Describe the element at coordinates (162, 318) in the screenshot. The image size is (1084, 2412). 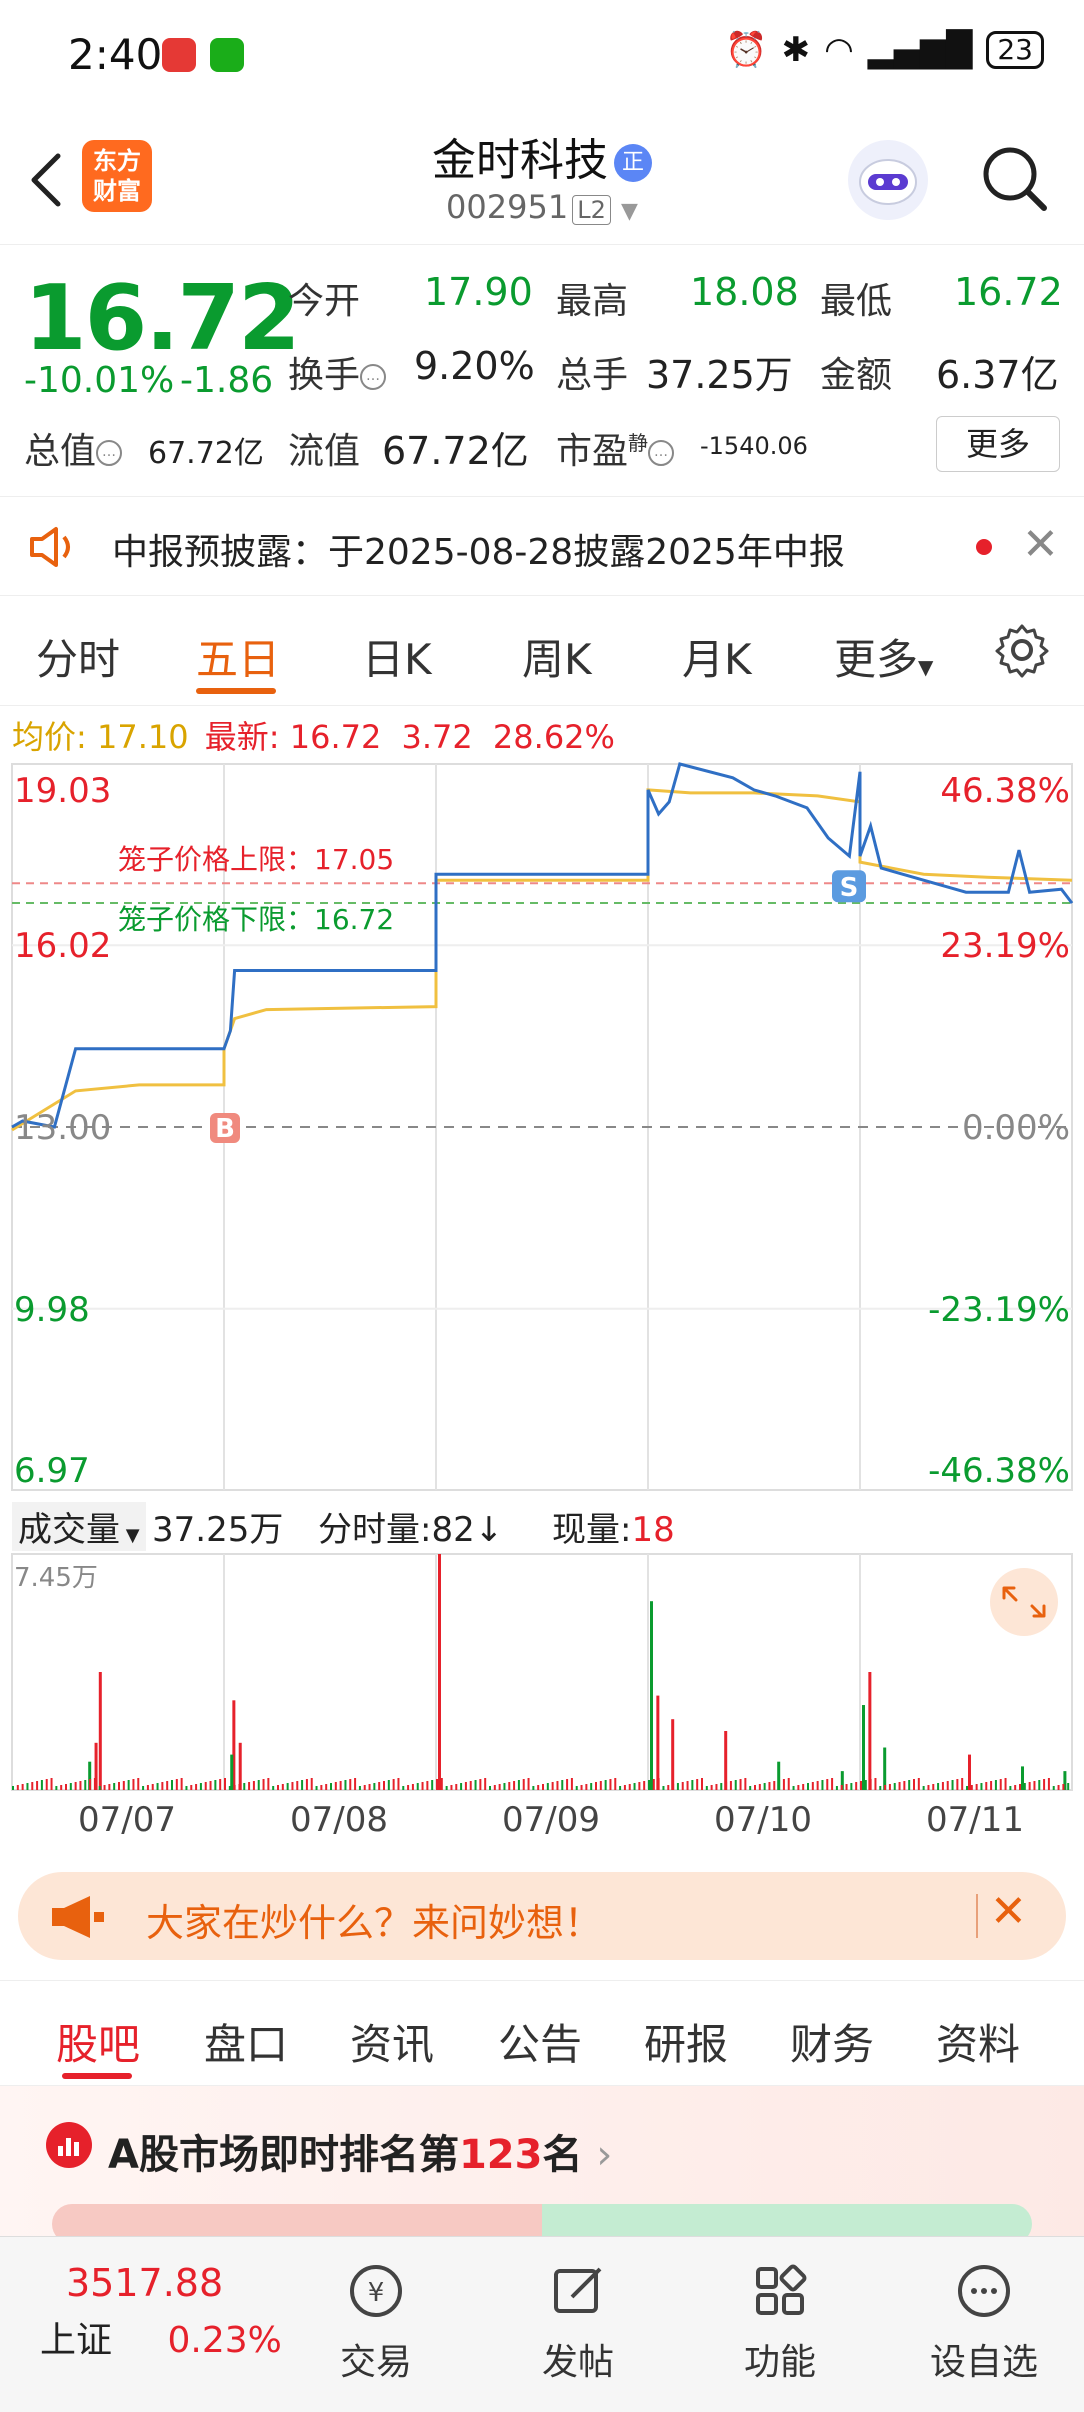
I see `last-price: 16.72` at that location.